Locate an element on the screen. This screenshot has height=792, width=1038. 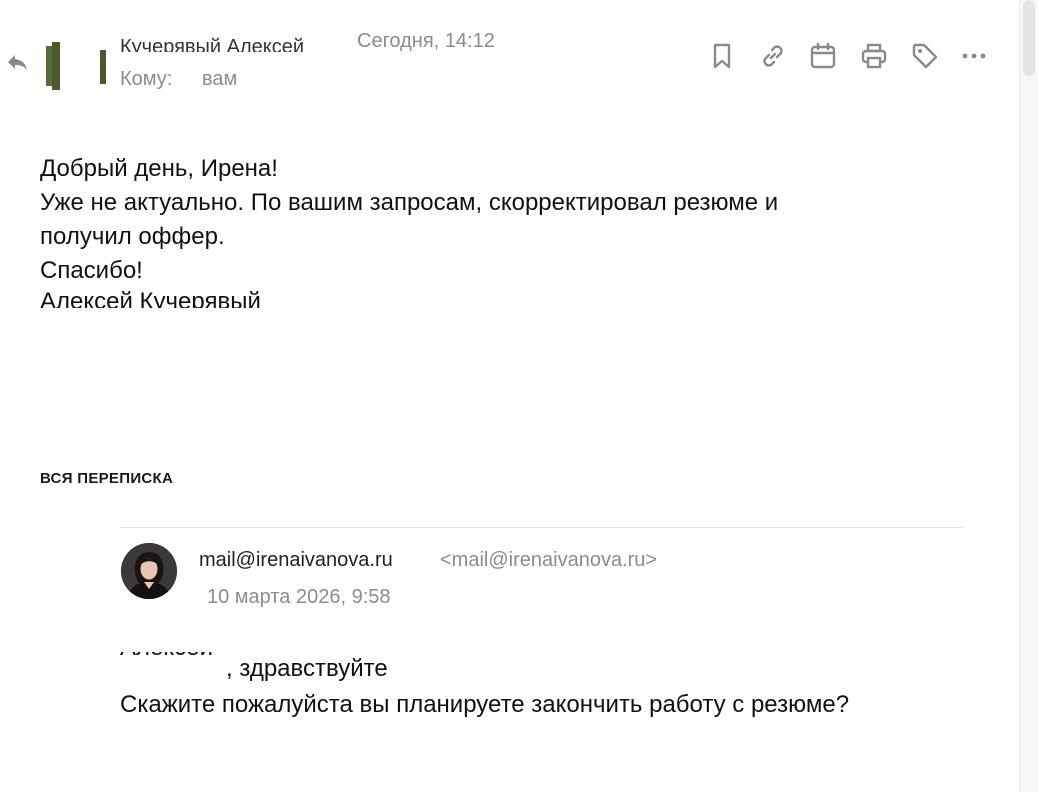
body-signature-text: Алексей Кучерявый is located at coordinates (150, 298).